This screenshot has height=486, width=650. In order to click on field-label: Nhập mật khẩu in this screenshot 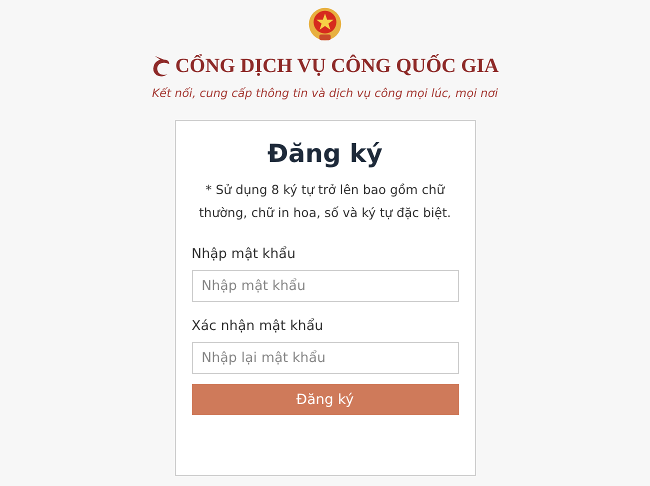, I will do `click(244, 254)`.